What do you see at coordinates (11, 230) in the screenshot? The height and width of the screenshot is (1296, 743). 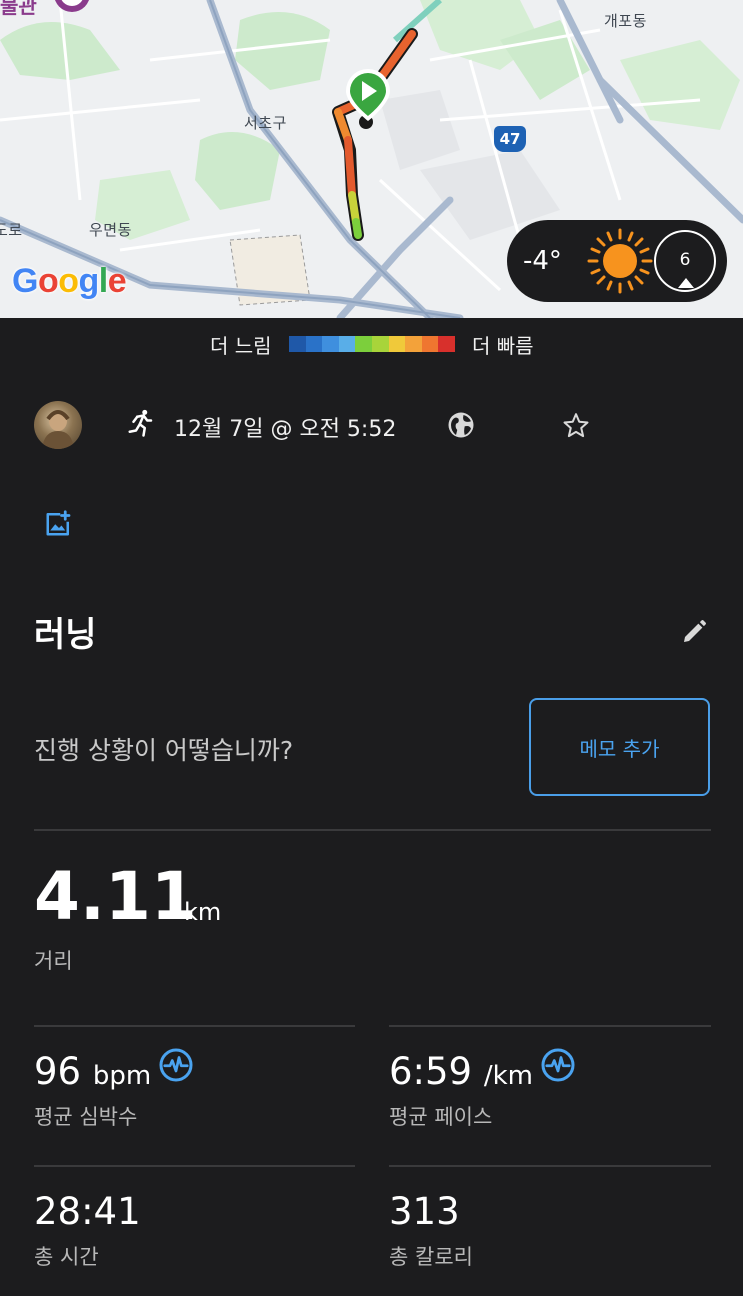 I see `map-label-ro: 도로` at bounding box center [11, 230].